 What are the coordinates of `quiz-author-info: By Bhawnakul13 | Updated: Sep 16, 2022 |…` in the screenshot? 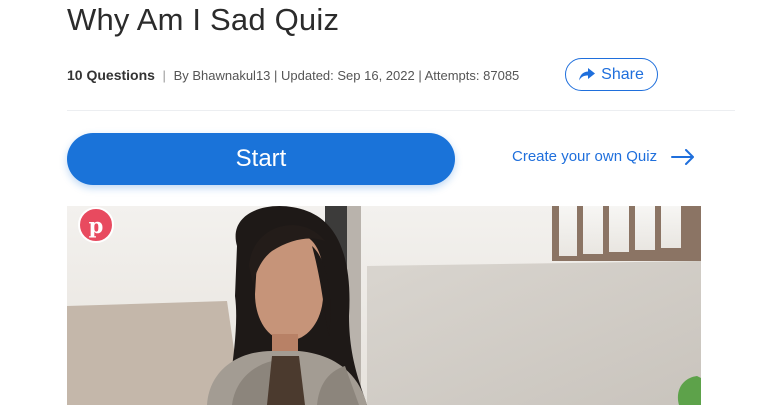 It's located at (346, 75).